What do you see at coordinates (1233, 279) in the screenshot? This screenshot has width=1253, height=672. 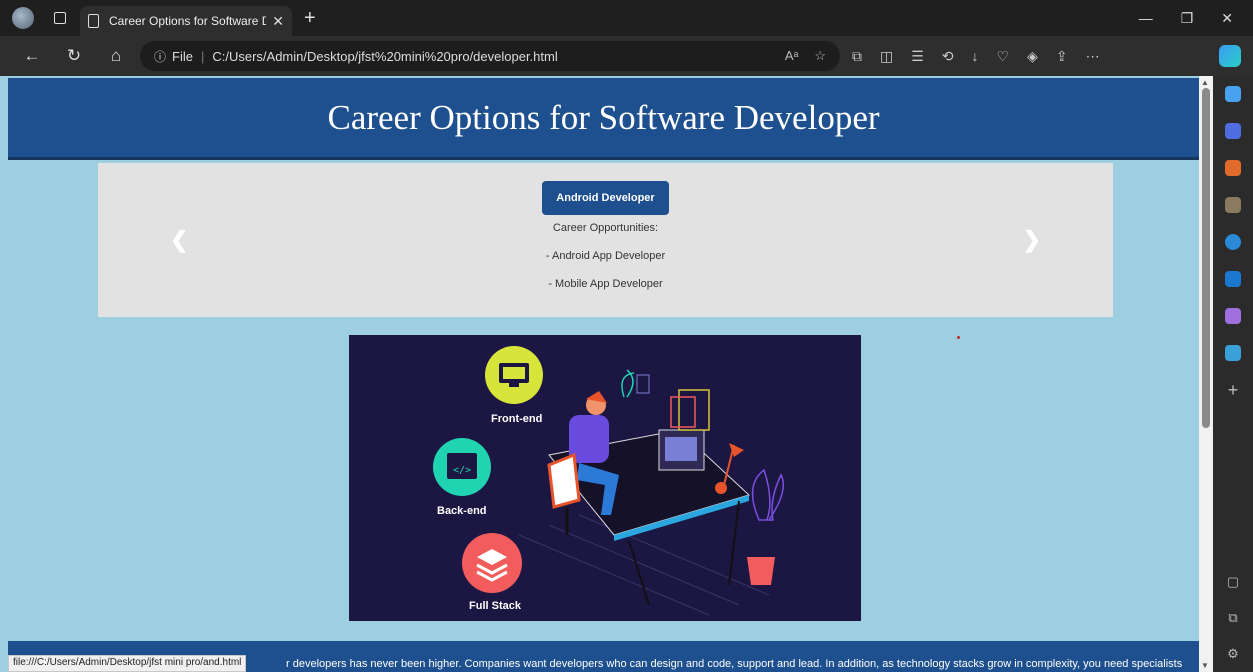 I see `outlook-icon` at bounding box center [1233, 279].